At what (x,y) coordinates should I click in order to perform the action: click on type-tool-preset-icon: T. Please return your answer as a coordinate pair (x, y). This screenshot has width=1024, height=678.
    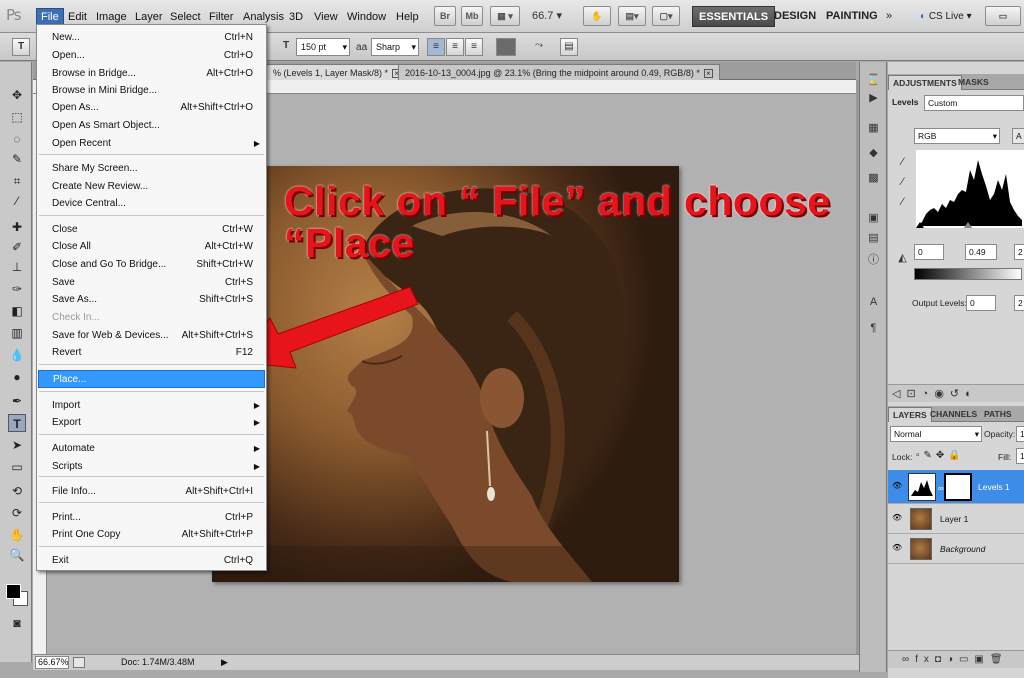
    Looking at the image, I should click on (21, 47).